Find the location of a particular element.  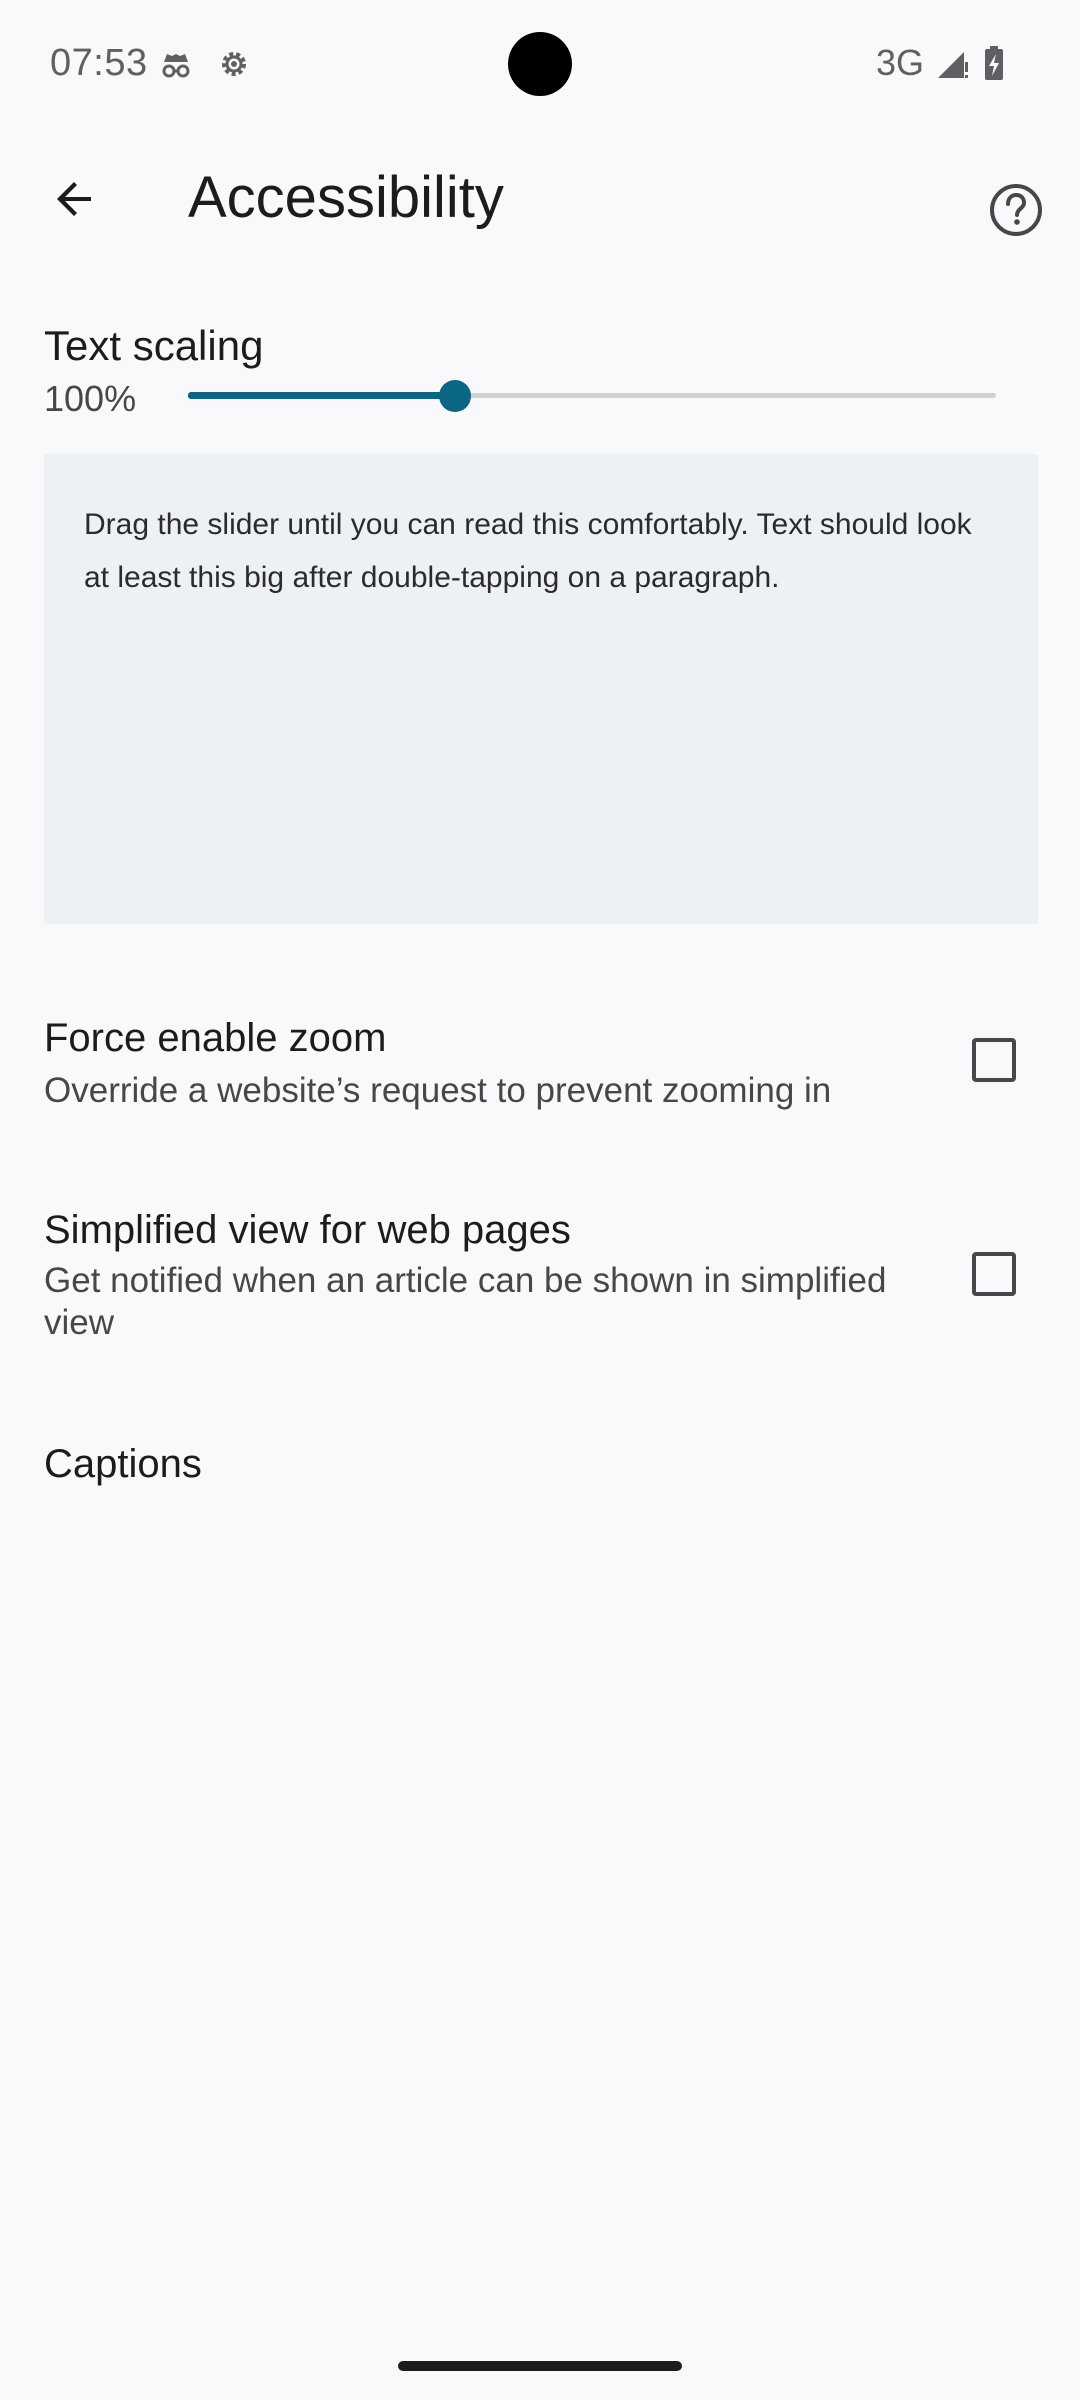

battery-charging-icon is located at coordinates (998, 64).